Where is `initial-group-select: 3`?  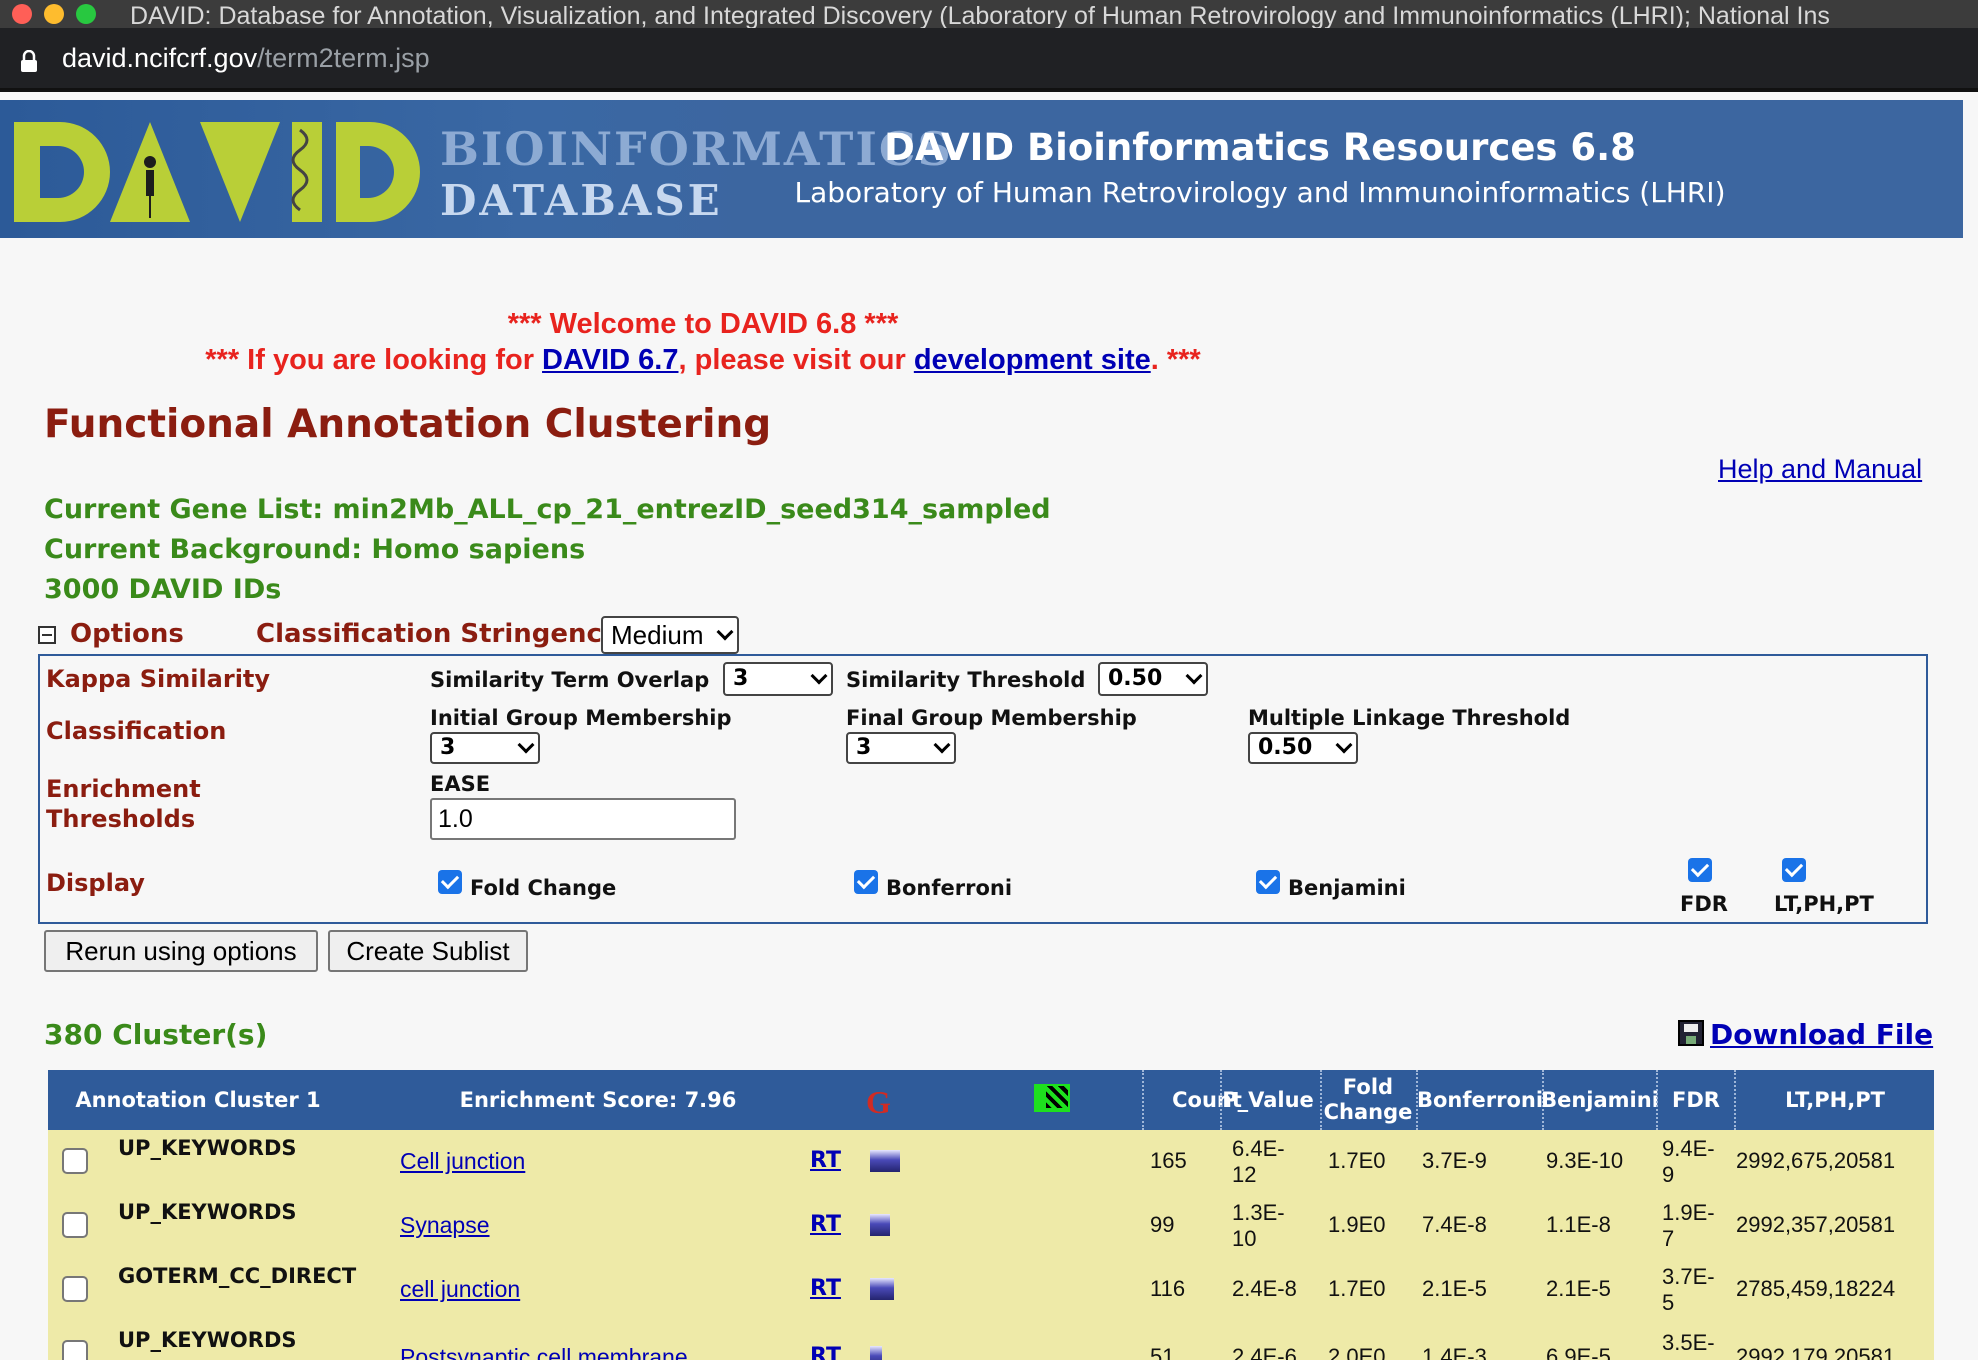
initial-group-select: 3 is located at coordinates (485, 748).